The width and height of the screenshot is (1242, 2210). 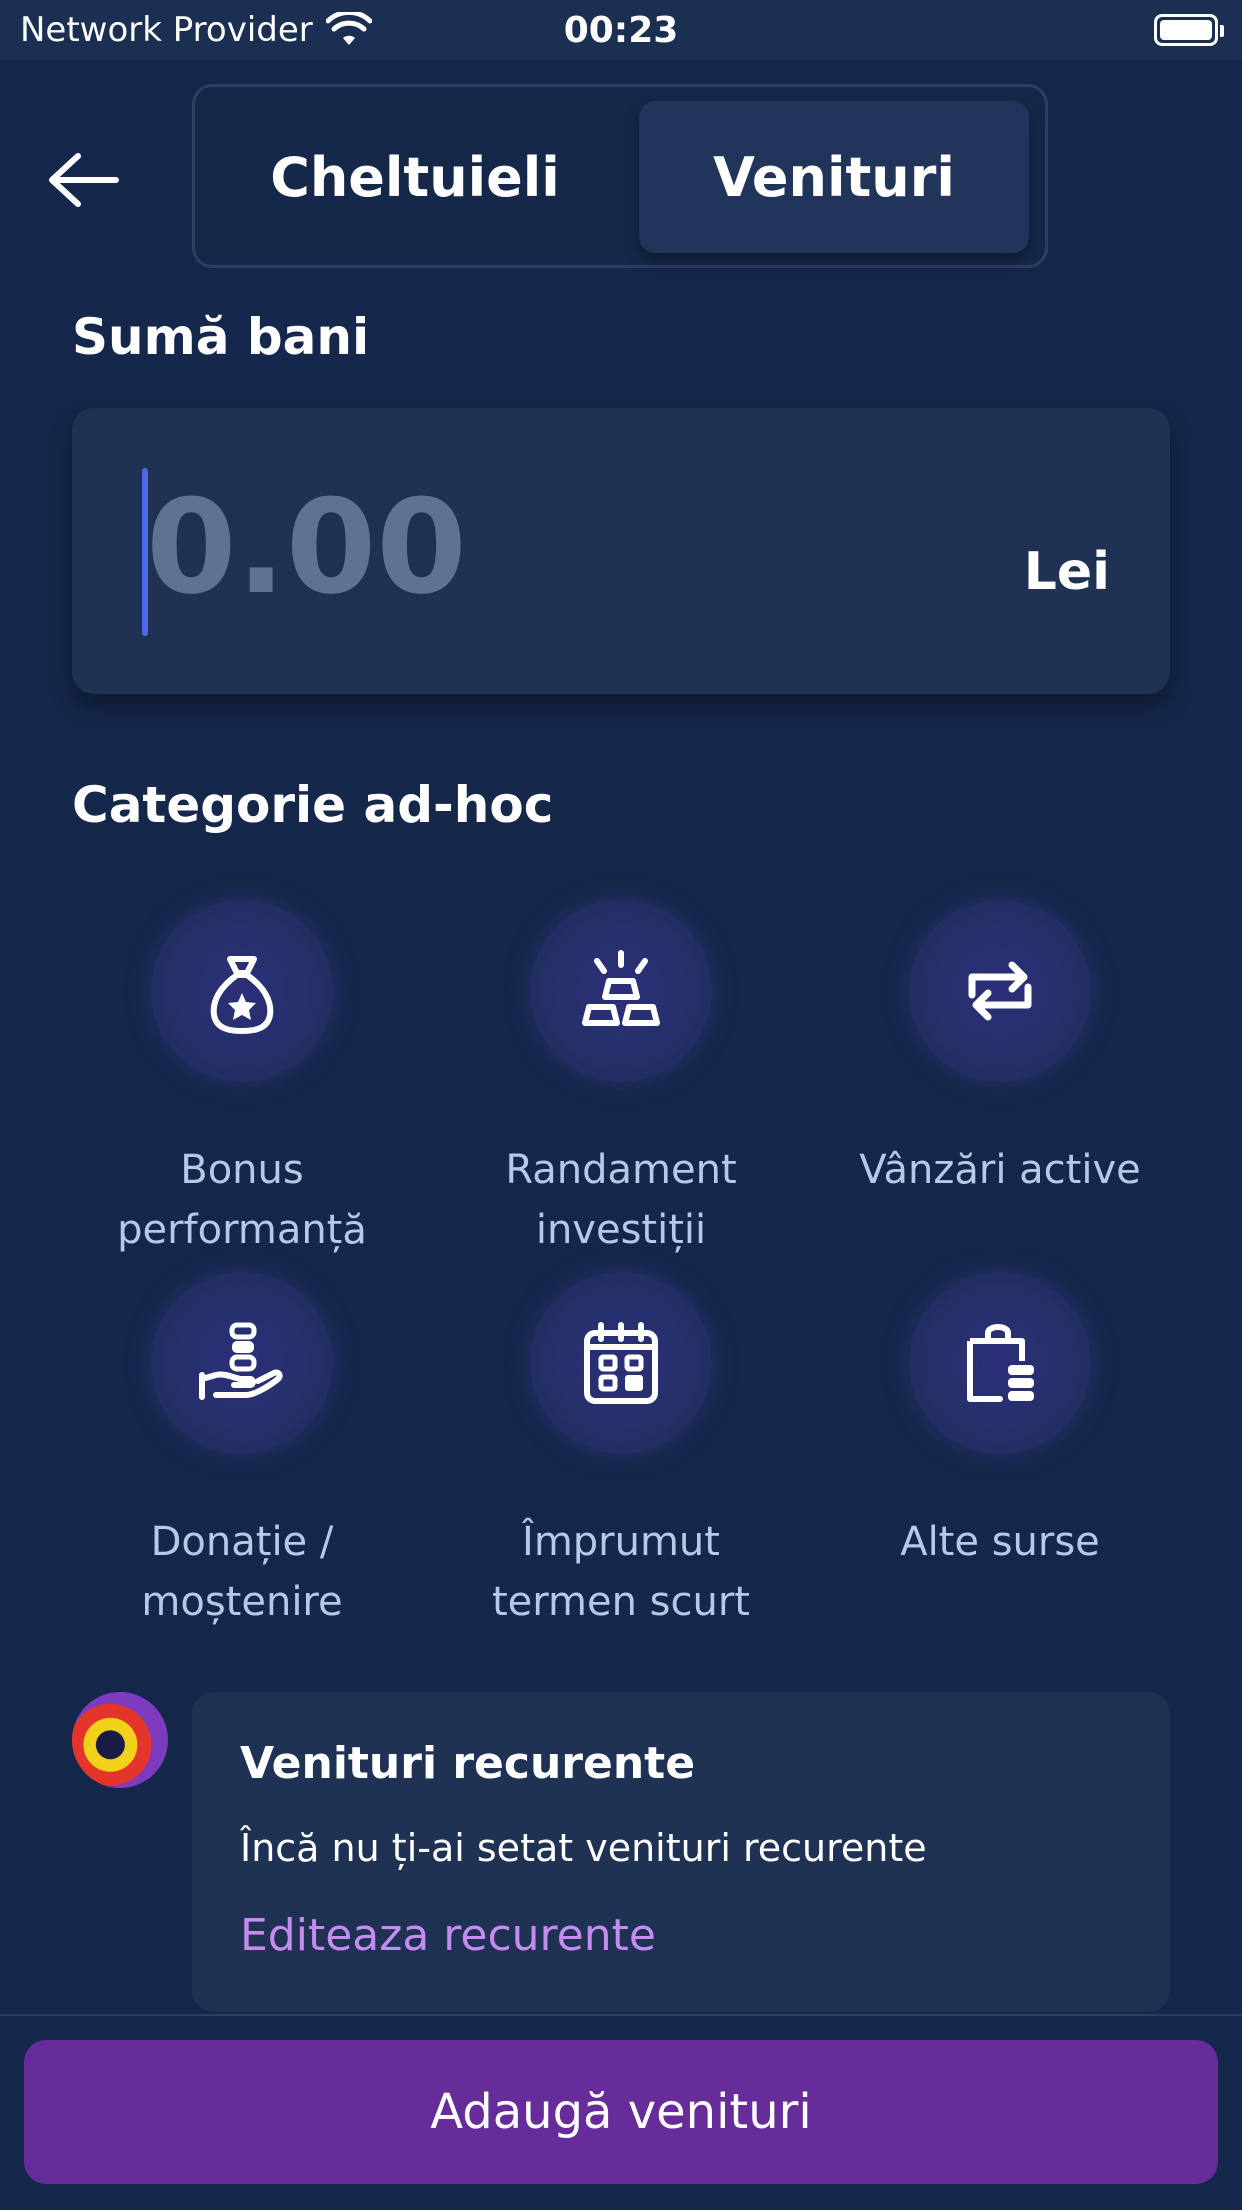 What do you see at coordinates (834, 177) in the screenshot?
I see `tab-venituri: Venituri` at bounding box center [834, 177].